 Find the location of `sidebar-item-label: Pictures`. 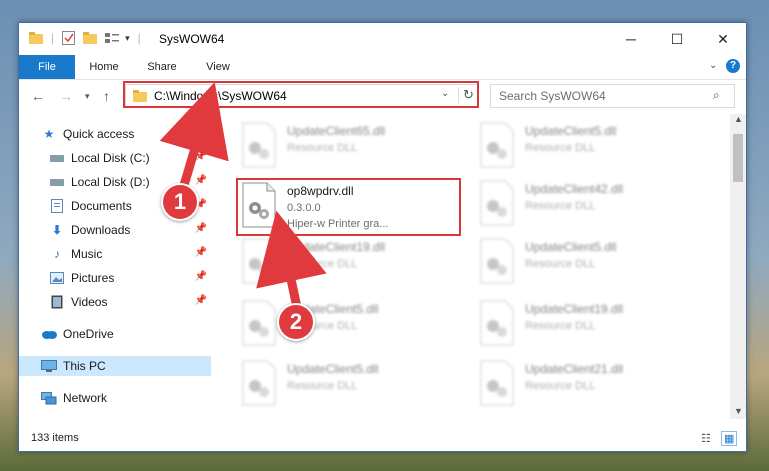

sidebar-item-label: Pictures is located at coordinates (93, 278).